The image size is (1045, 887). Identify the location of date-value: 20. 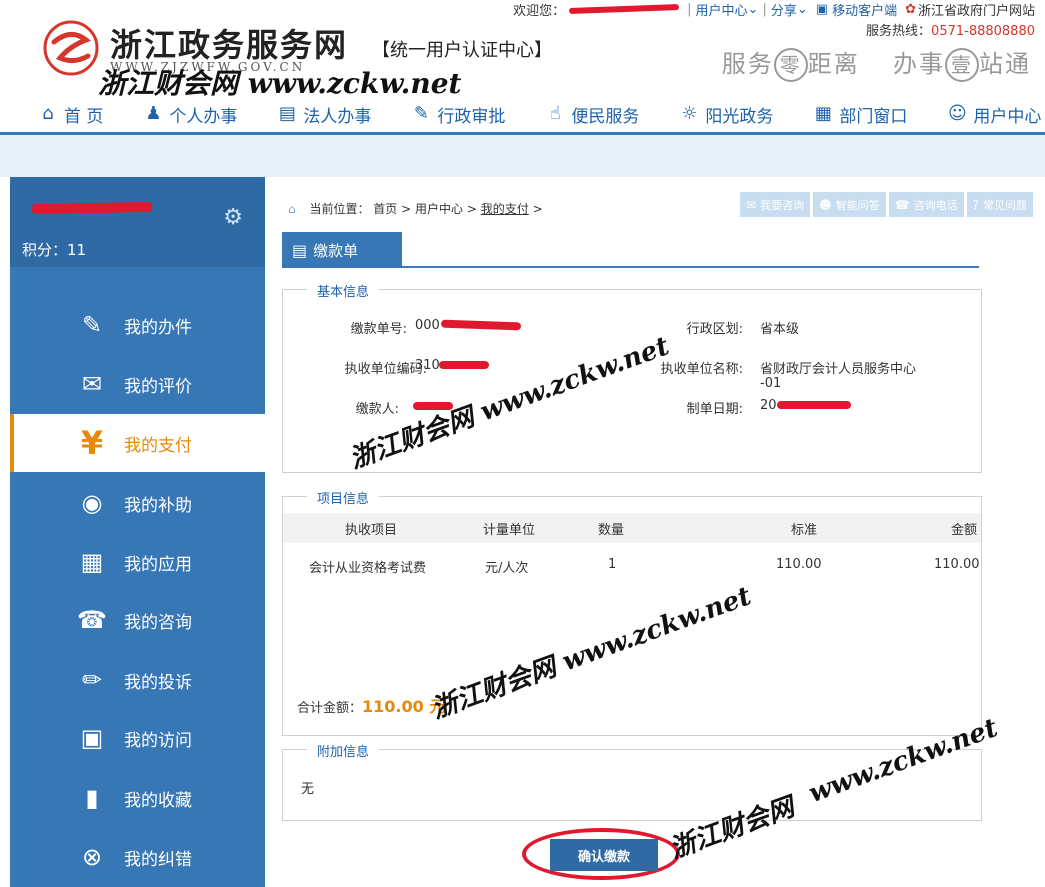
(768, 405).